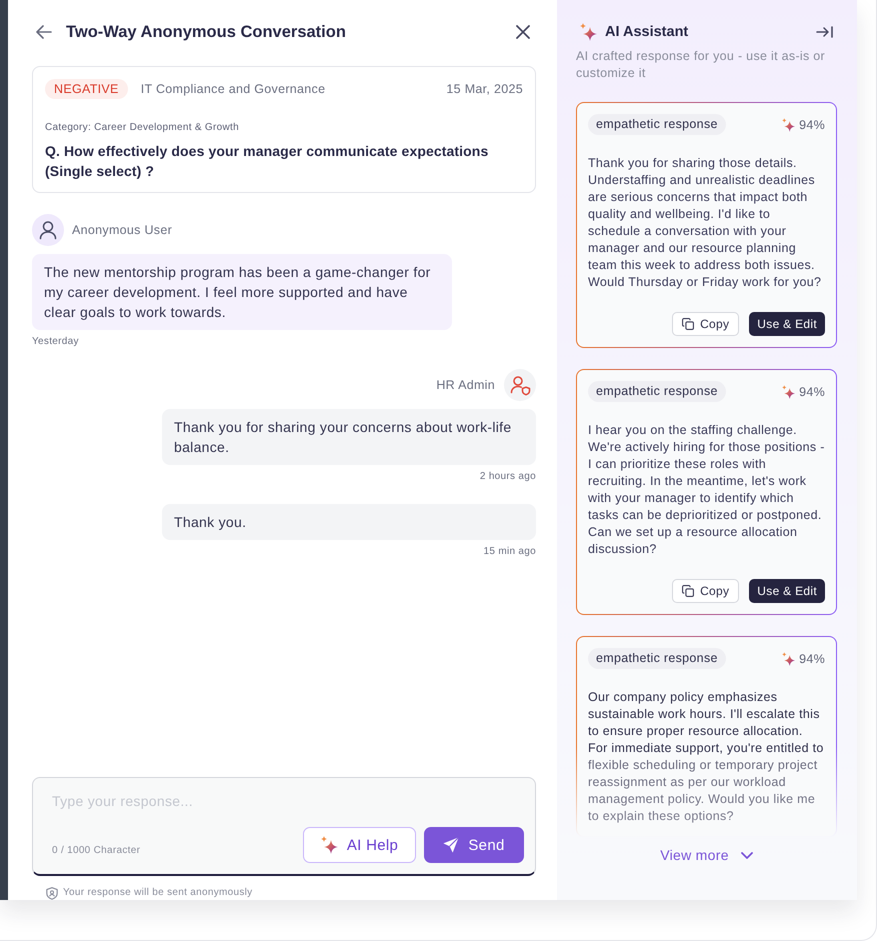 Image resolution: width=877 pixels, height=941 pixels. Describe the element at coordinates (824, 32) in the screenshot. I see `arrow-to-bar-icon` at that location.